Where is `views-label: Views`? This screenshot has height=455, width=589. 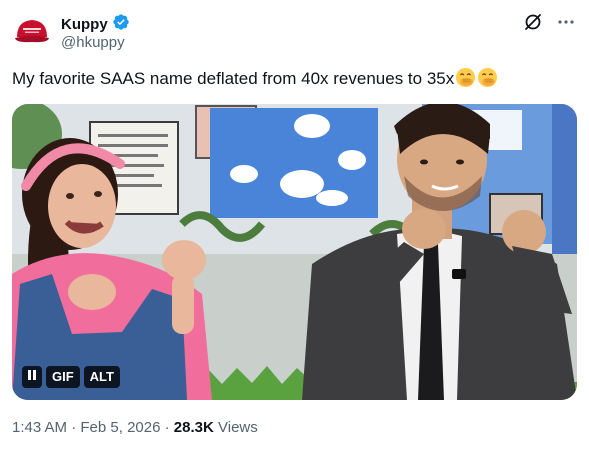 views-label: Views is located at coordinates (238, 427).